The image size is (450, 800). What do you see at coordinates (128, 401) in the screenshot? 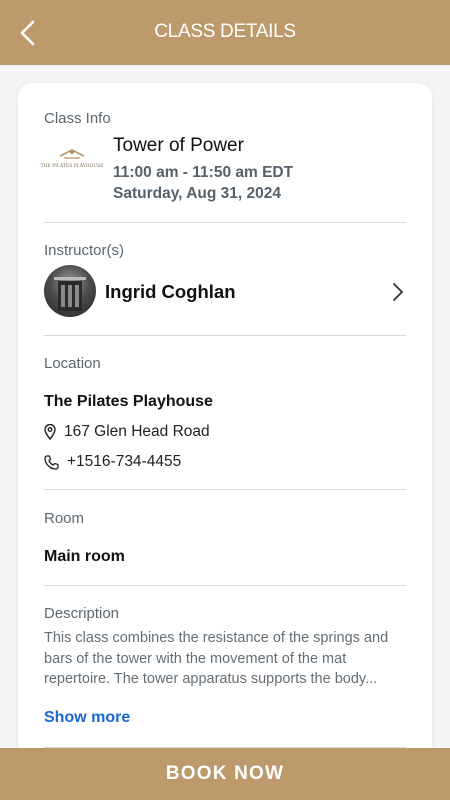
I see `location-name: The Pilates Playhouse` at bounding box center [128, 401].